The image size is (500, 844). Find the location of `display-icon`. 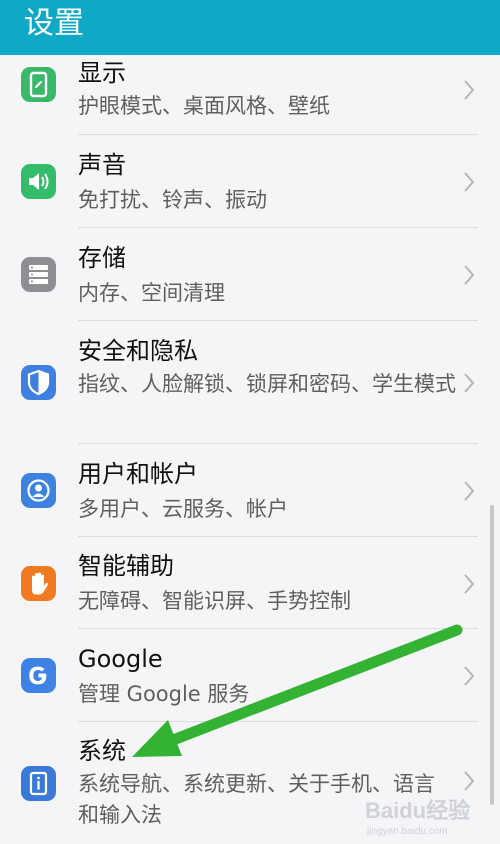

display-icon is located at coordinates (38, 84).